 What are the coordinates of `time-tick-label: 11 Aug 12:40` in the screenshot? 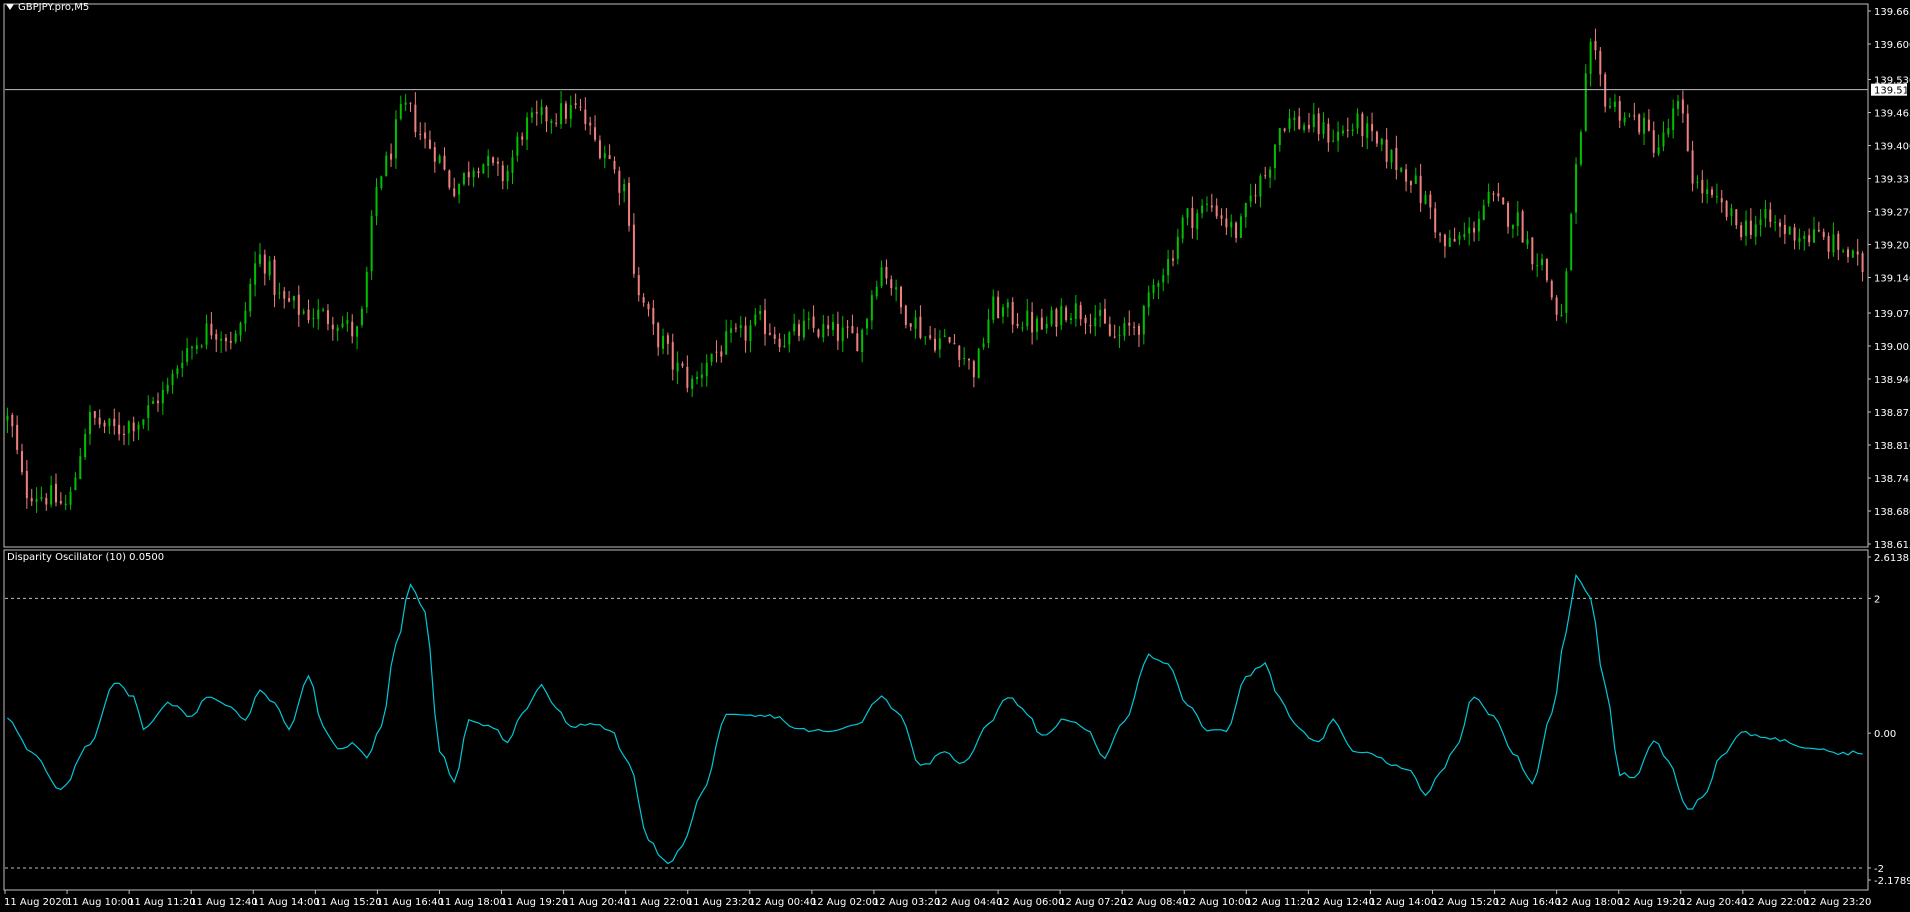 It's located at (223, 902).